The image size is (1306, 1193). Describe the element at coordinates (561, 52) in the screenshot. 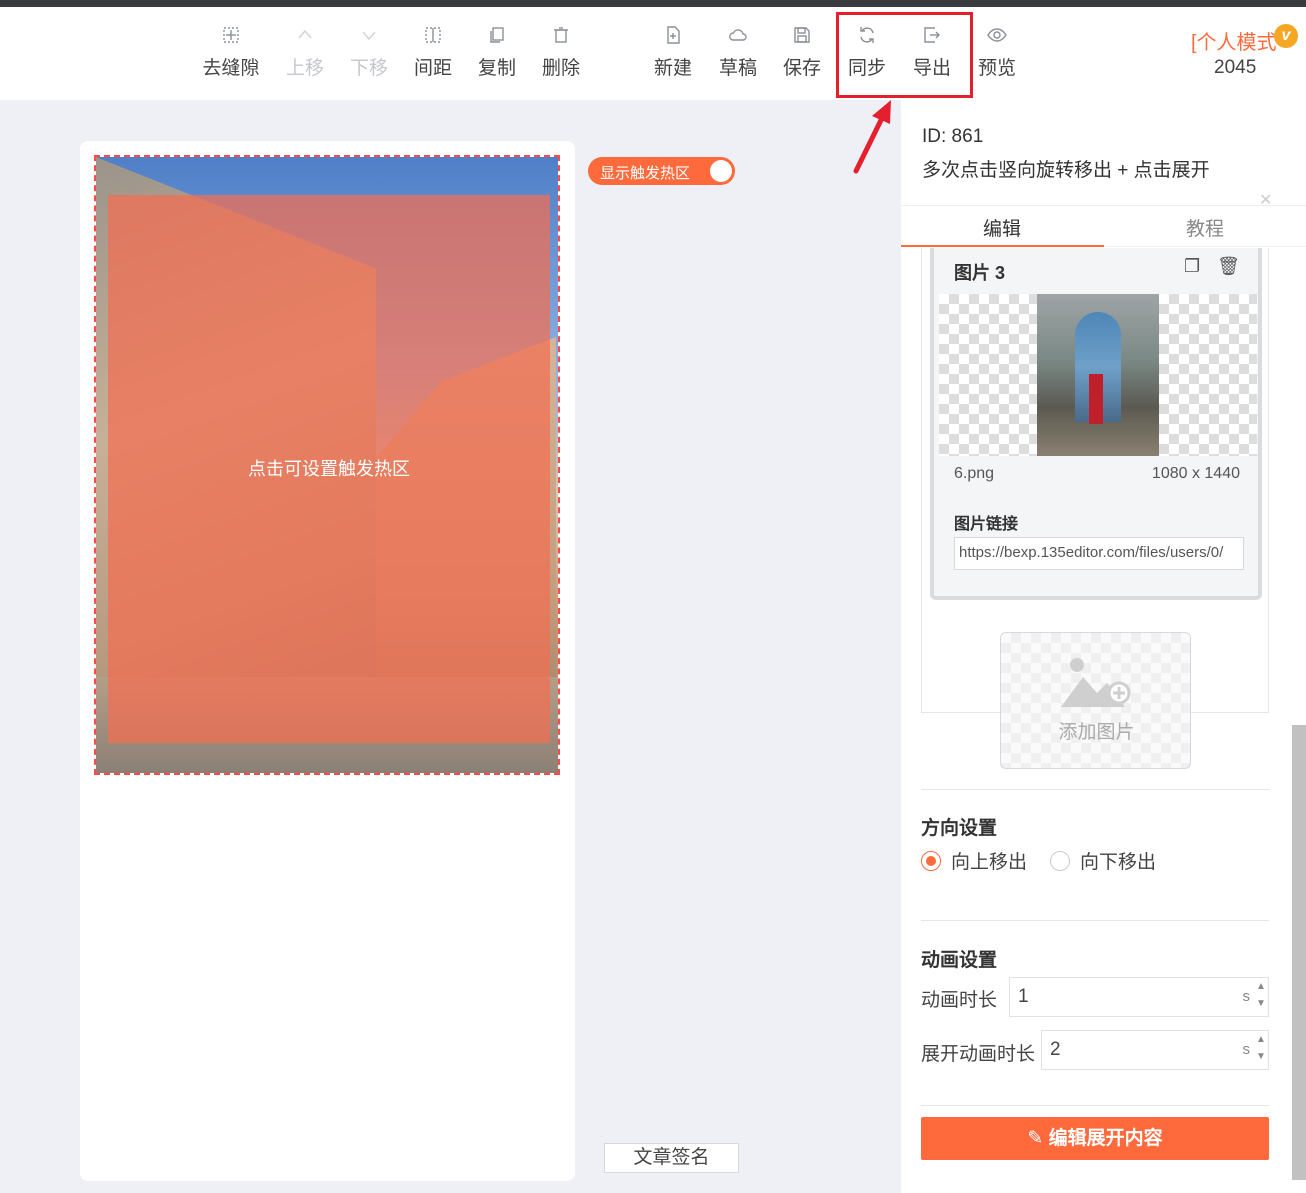

I see `delete-button: 删除` at that location.